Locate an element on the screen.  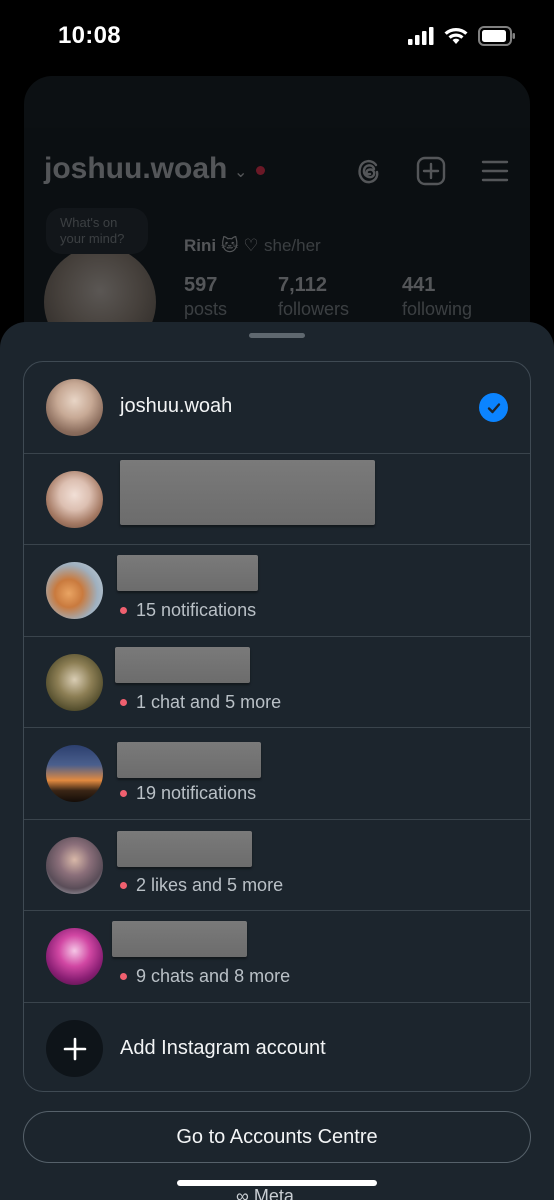
account-username: joshuu.woah is located at coordinates (176, 406).